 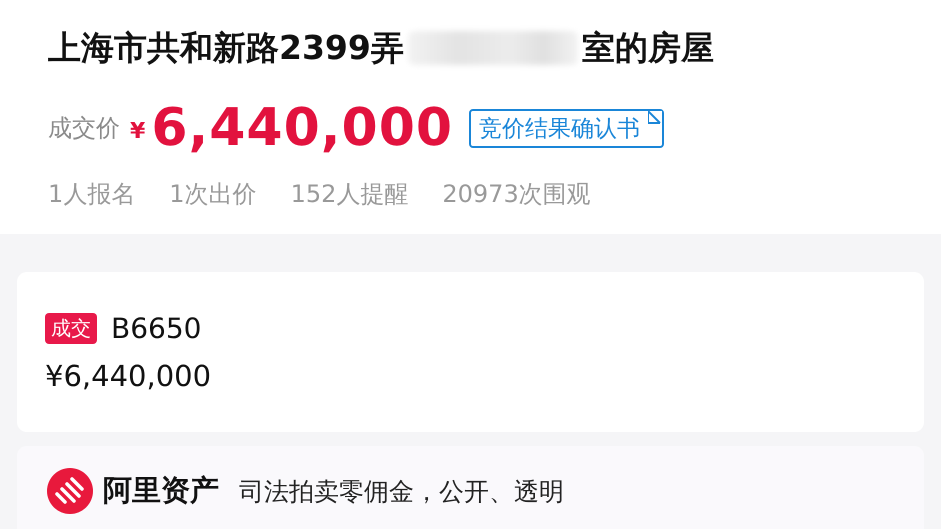 What do you see at coordinates (84, 128) in the screenshot?
I see `price-label: 成交价` at bounding box center [84, 128].